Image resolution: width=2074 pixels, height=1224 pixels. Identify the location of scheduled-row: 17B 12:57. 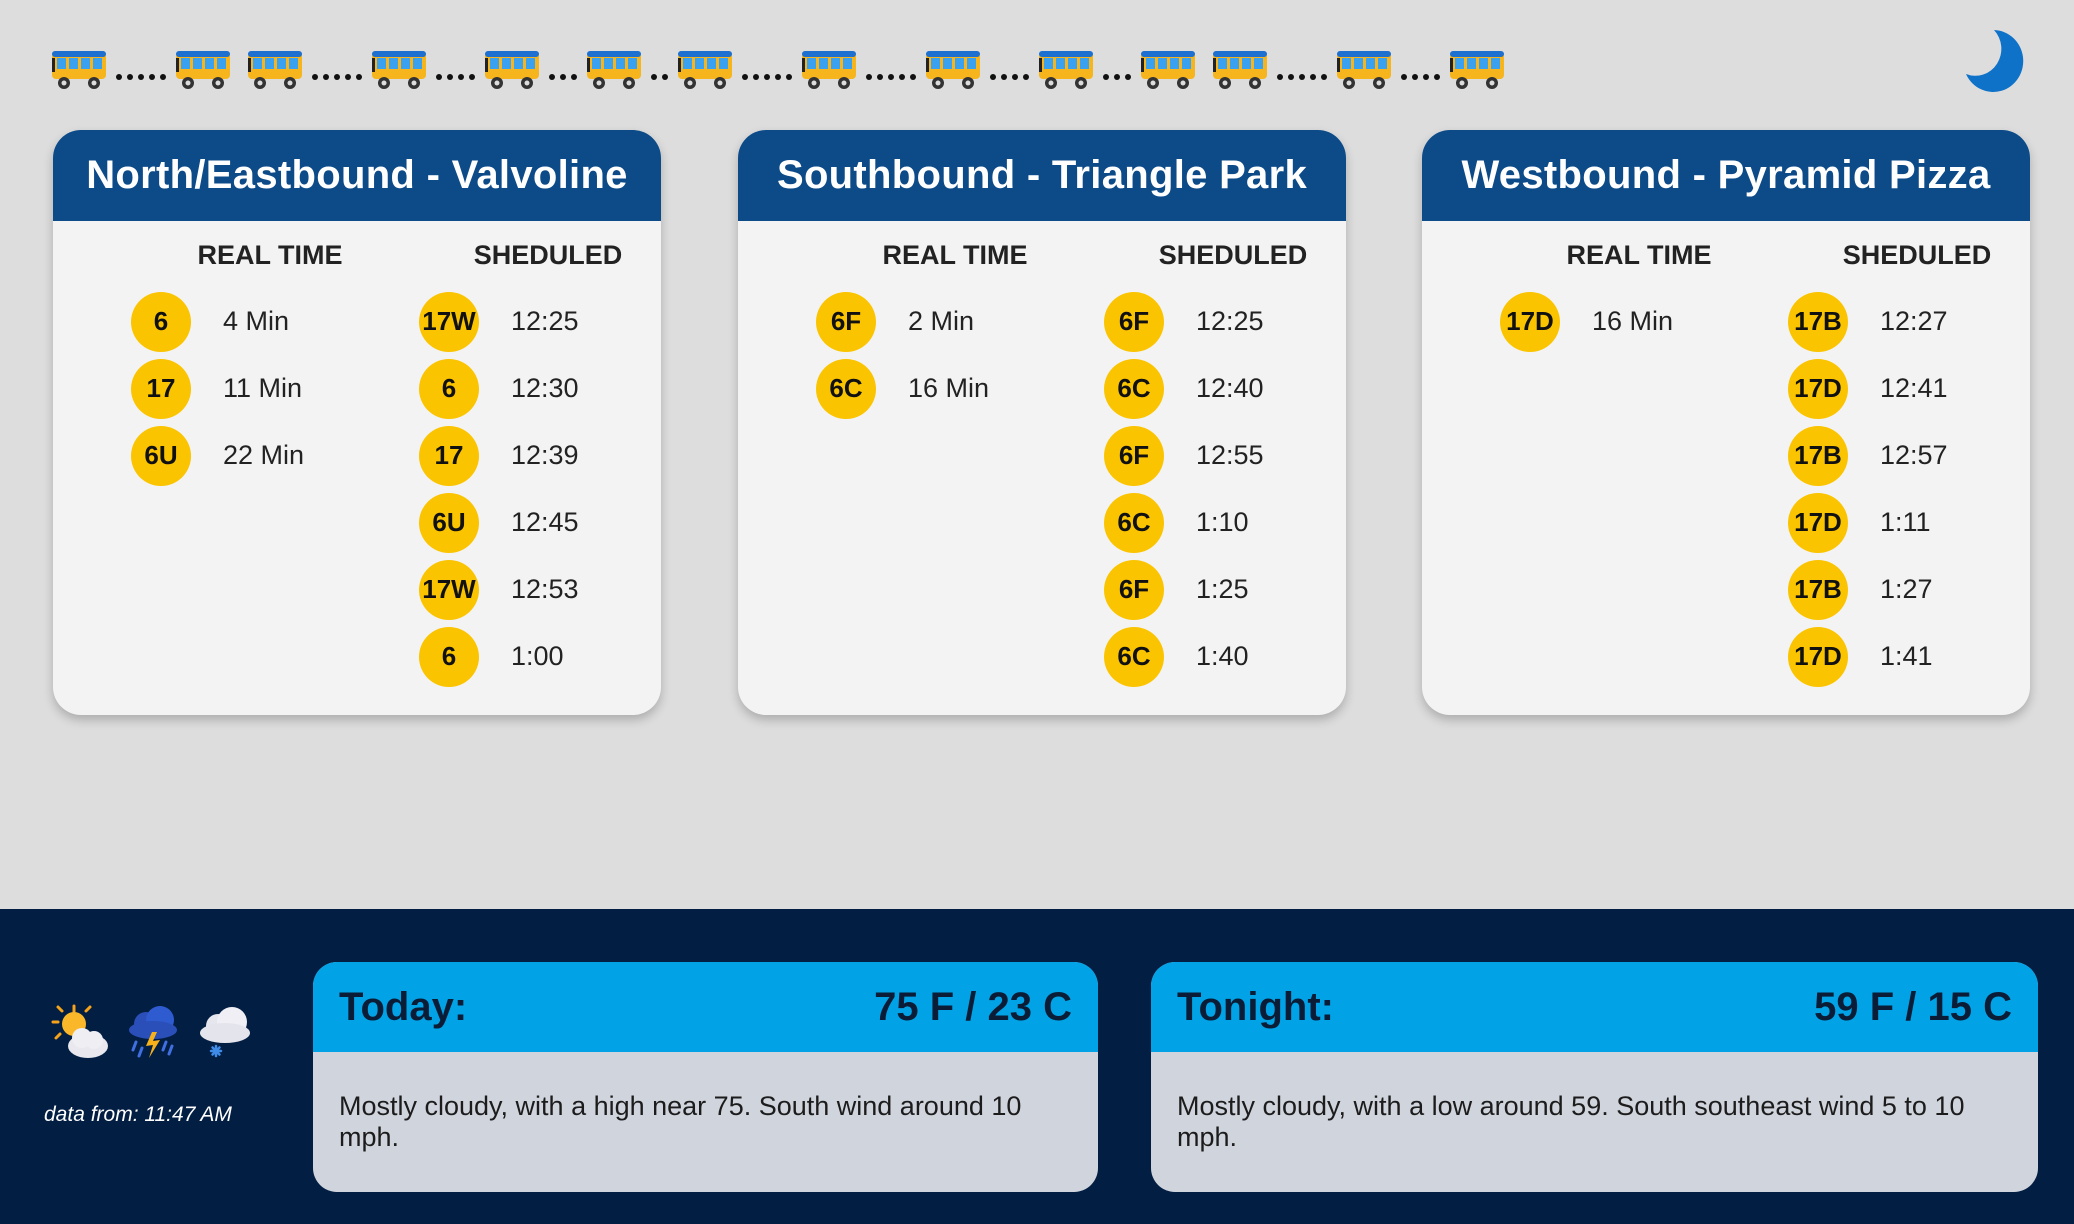
(1868, 455).